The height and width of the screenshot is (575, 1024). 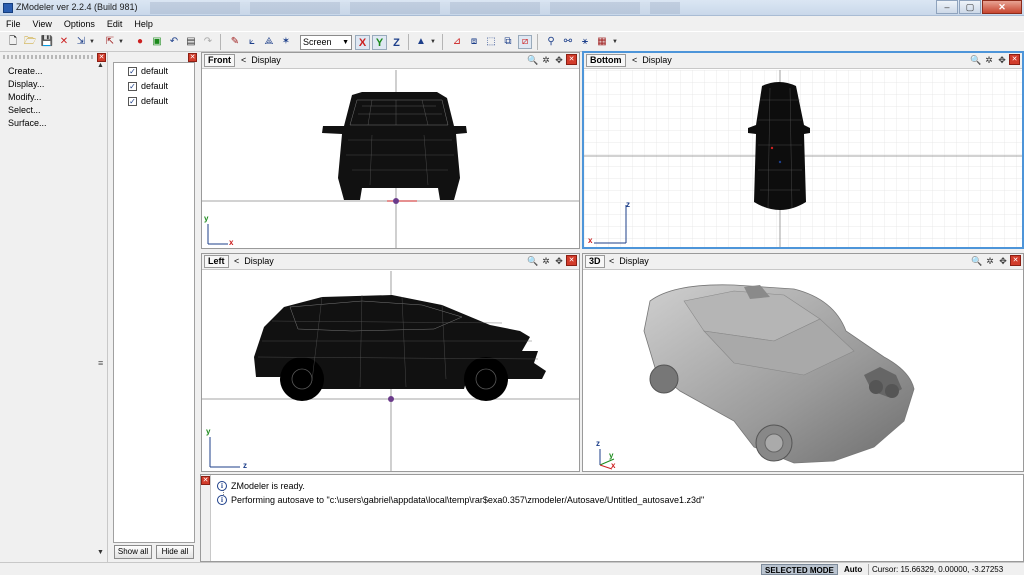 I want to click on show-all-button: Show all, so click(x=133, y=552).